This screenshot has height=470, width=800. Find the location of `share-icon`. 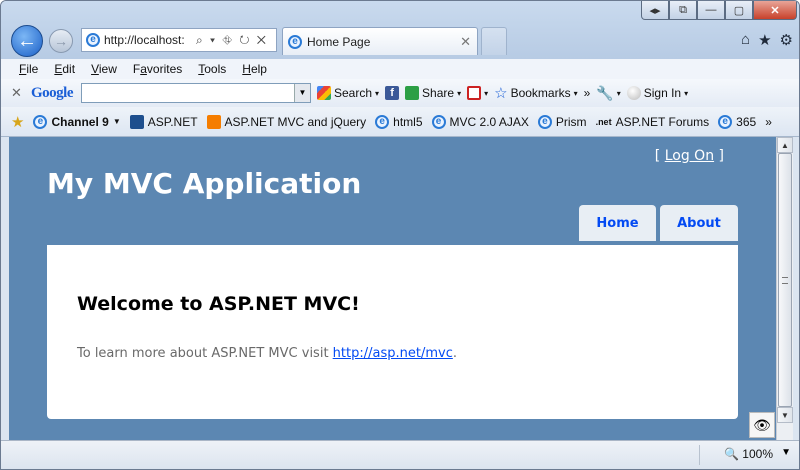

share-icon is located at coordinates (412, 93).